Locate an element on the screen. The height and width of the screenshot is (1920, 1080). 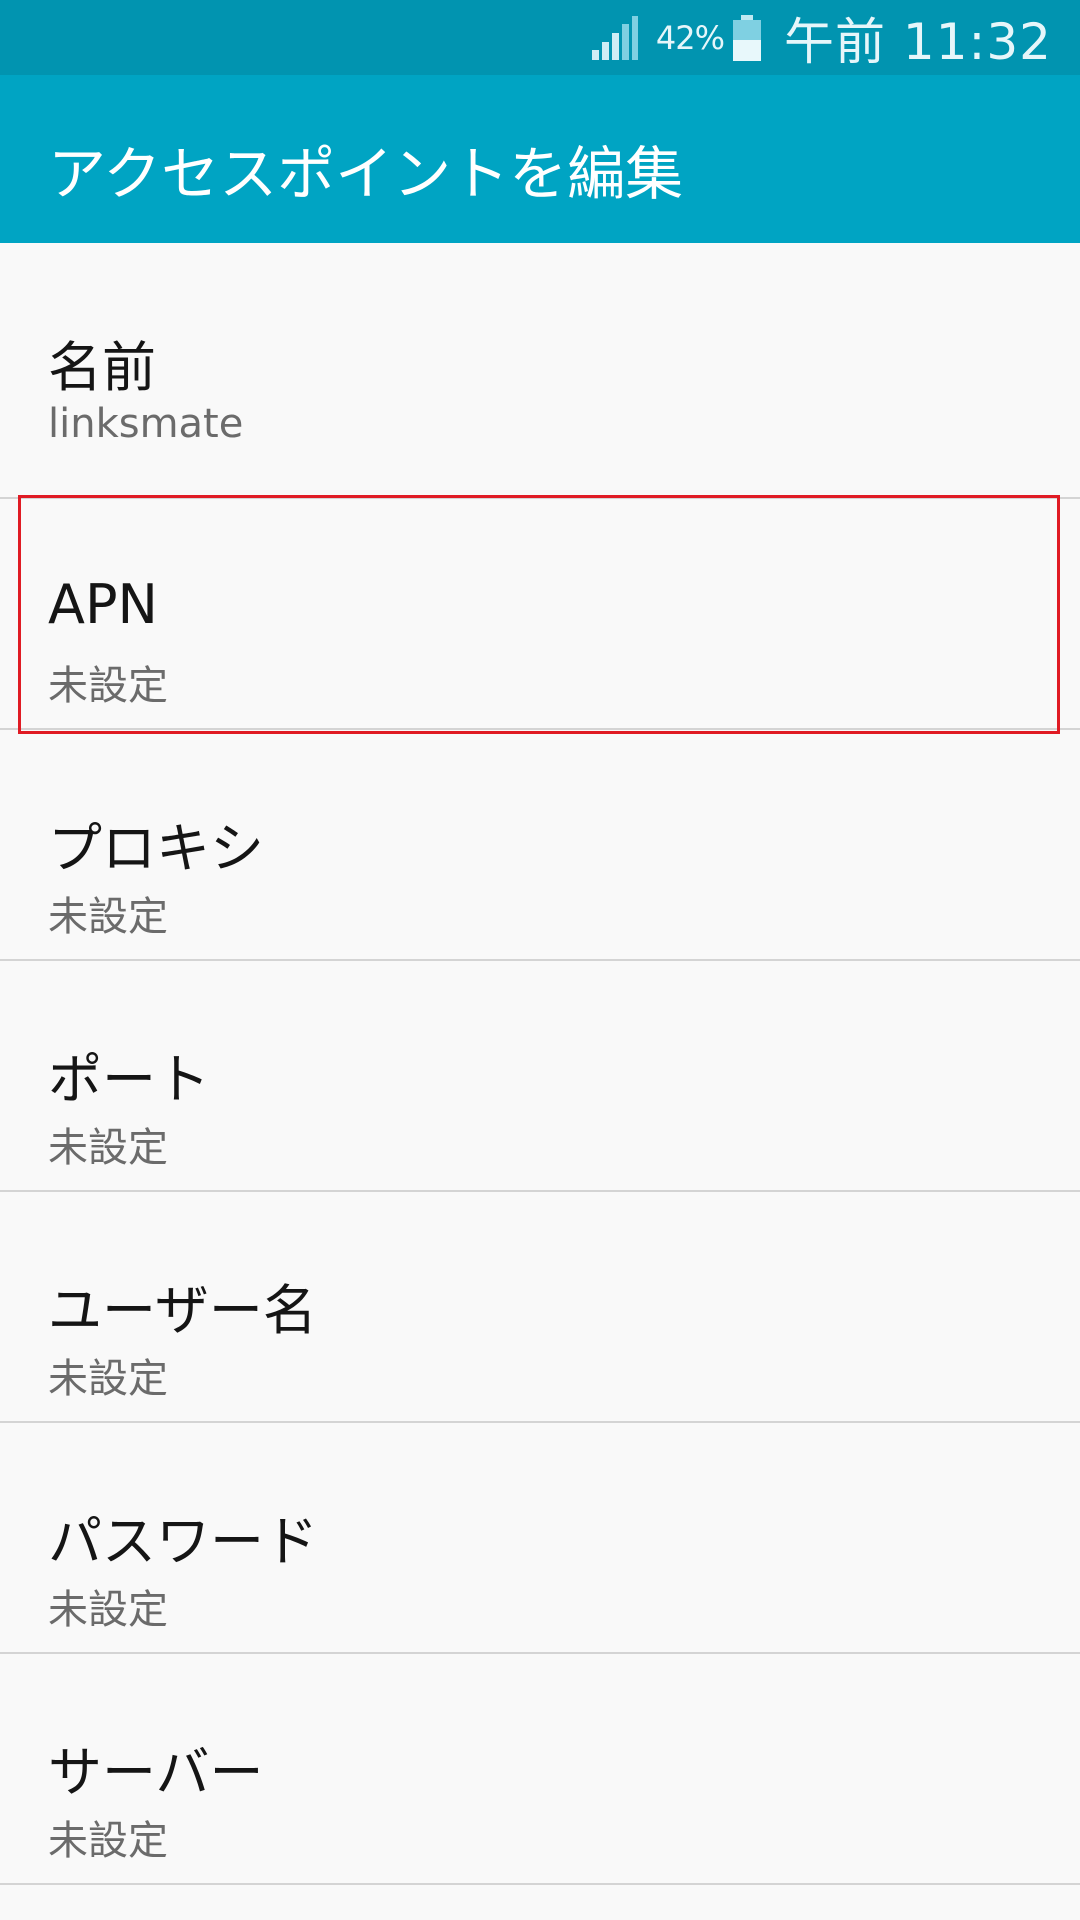
setting-title: APN is located at coordinates (103, 604).